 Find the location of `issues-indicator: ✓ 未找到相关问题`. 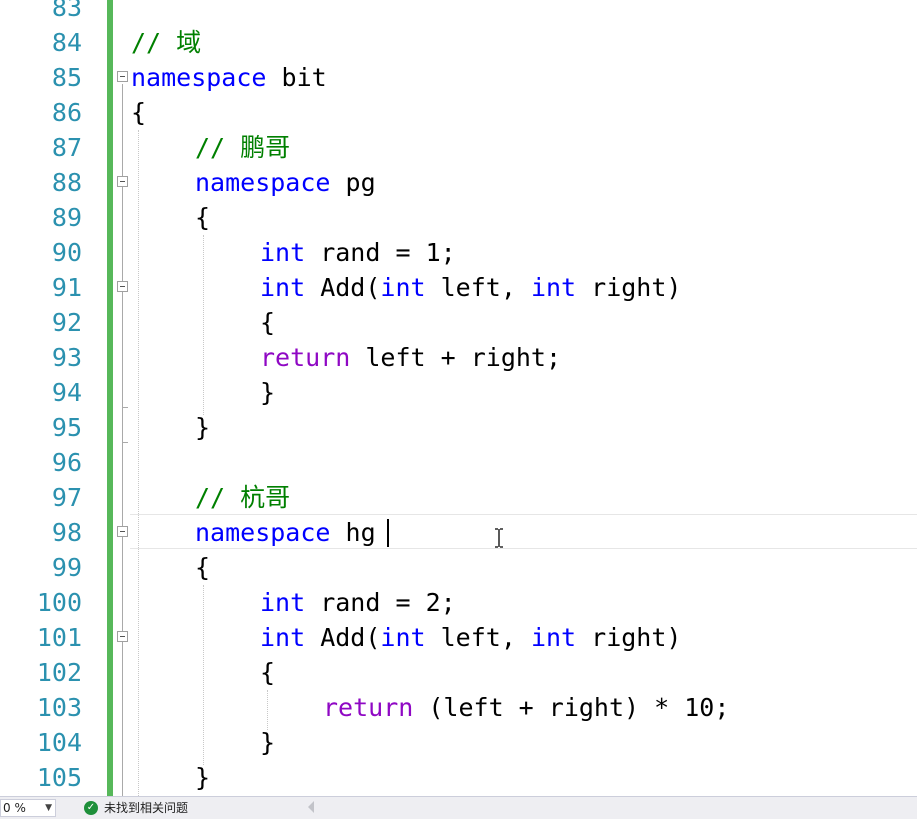

issues-indicator: ✓ 未找到相关问题 is located at coordinates (136, 808).